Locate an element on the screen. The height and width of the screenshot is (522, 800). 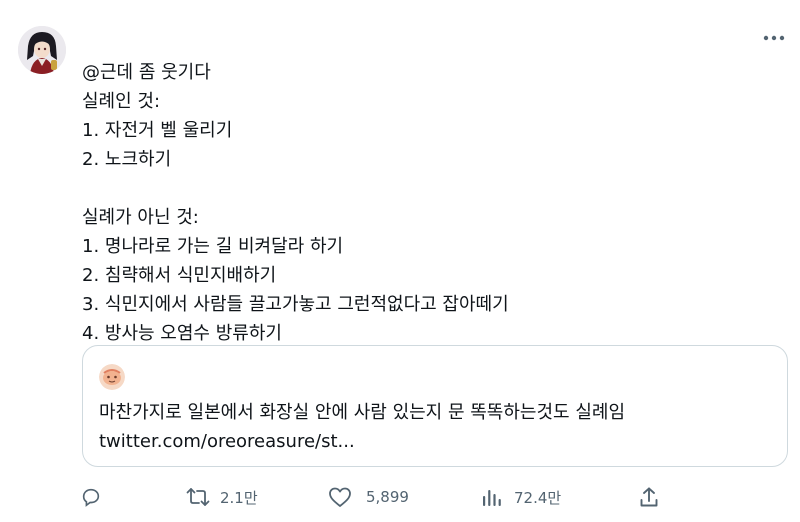
views-count: 72.4만 is located at coordinates (538, 497).